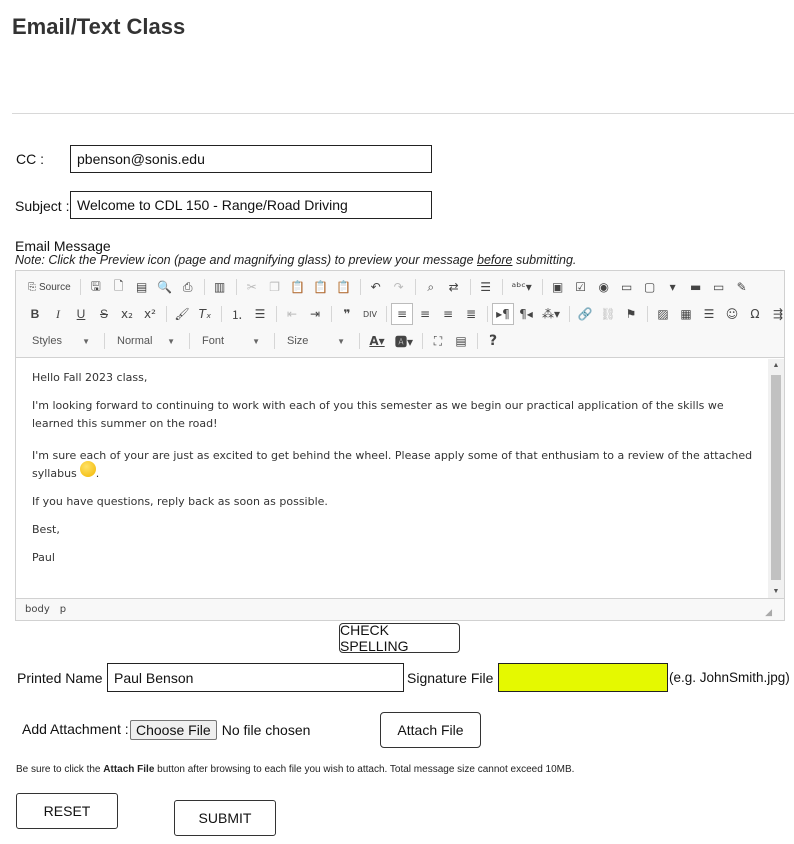  I want to click on horizontal-line-icon: ☰, so click(709, 314).